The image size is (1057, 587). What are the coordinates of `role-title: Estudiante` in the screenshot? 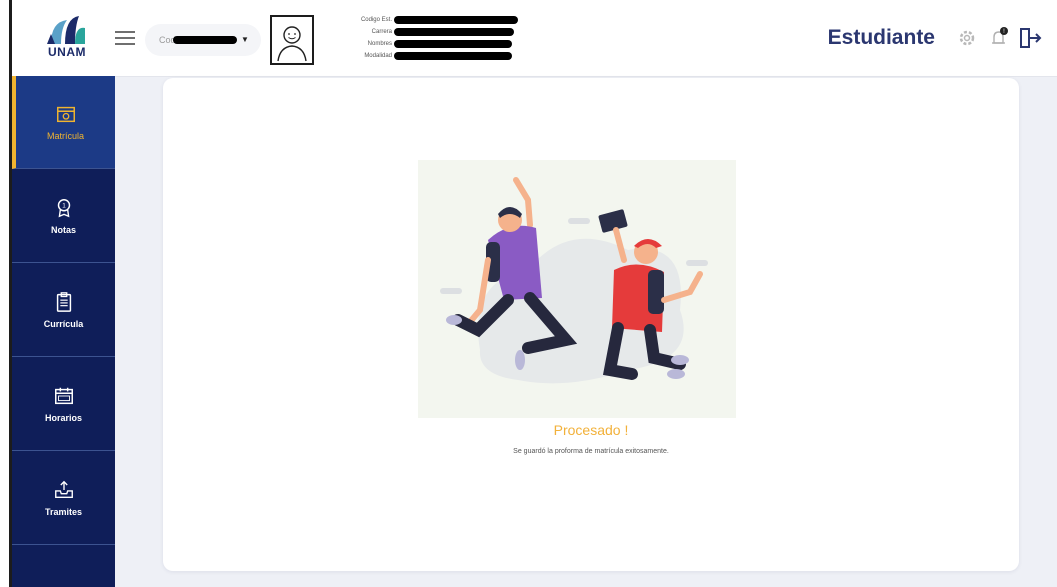 It's located at (881, 37).